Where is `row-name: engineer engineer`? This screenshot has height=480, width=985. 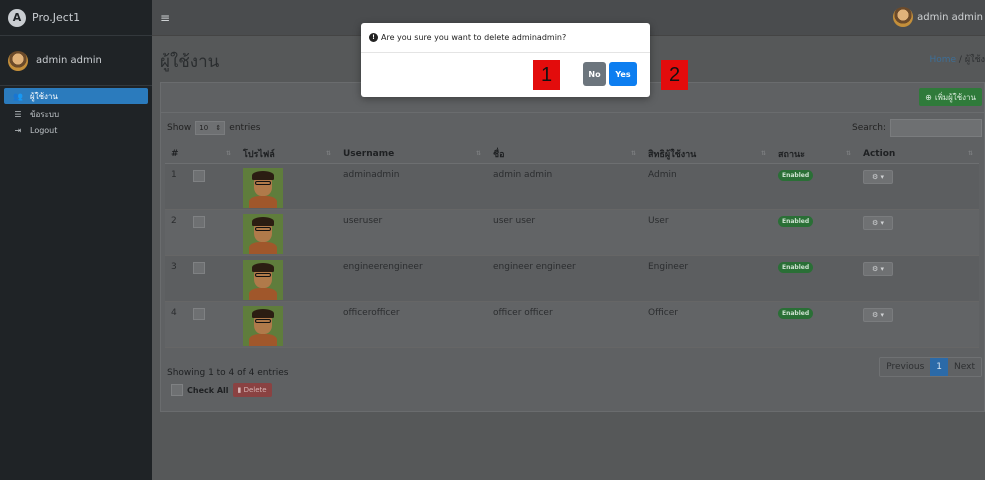
row-name: engineer engineer is located at coordinates (564, 278).